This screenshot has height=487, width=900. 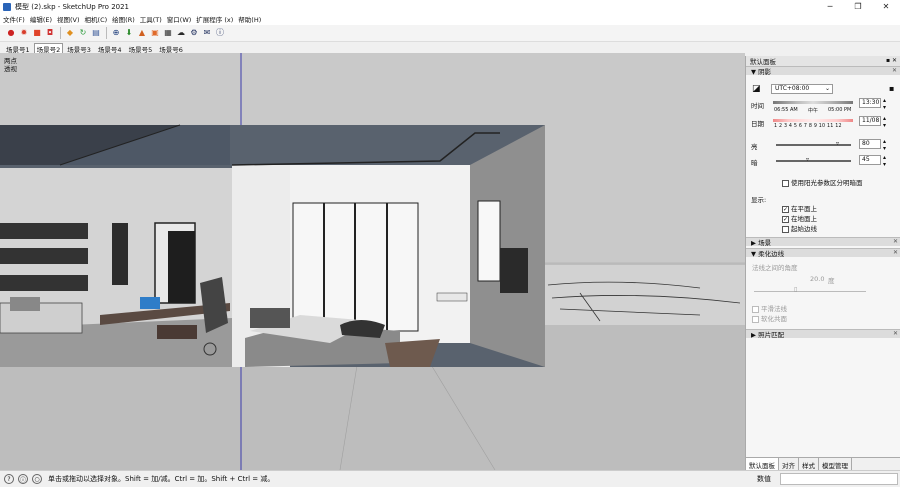 What do you see at coordinates (785, 209) in the screenshot?
I see `on-faces-checkbox: ✓` at bounding box center [785, 209].